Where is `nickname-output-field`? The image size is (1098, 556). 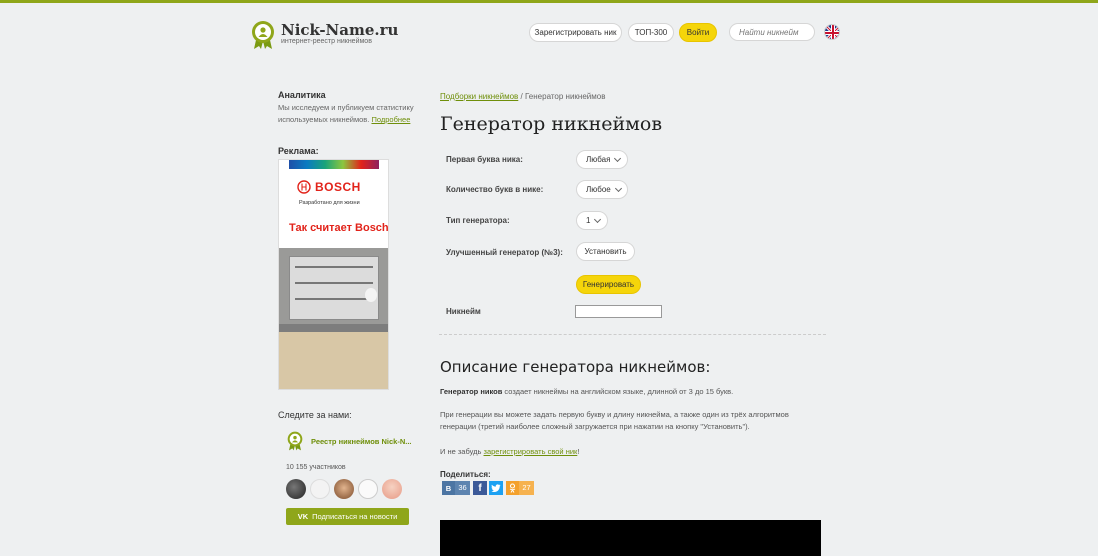 nickname-output-field is located at coordinates (618, 311).